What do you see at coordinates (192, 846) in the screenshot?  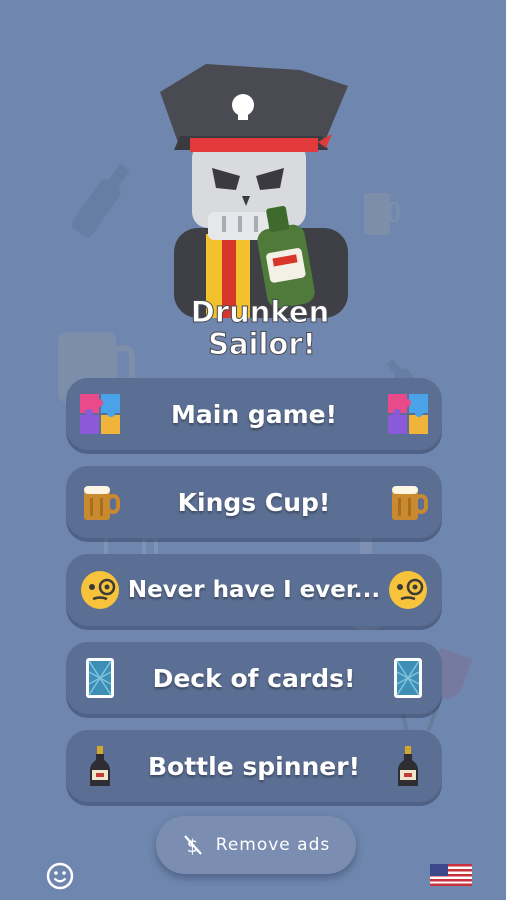 I see `no-money-icon: $` at bounding box center [192, 846].